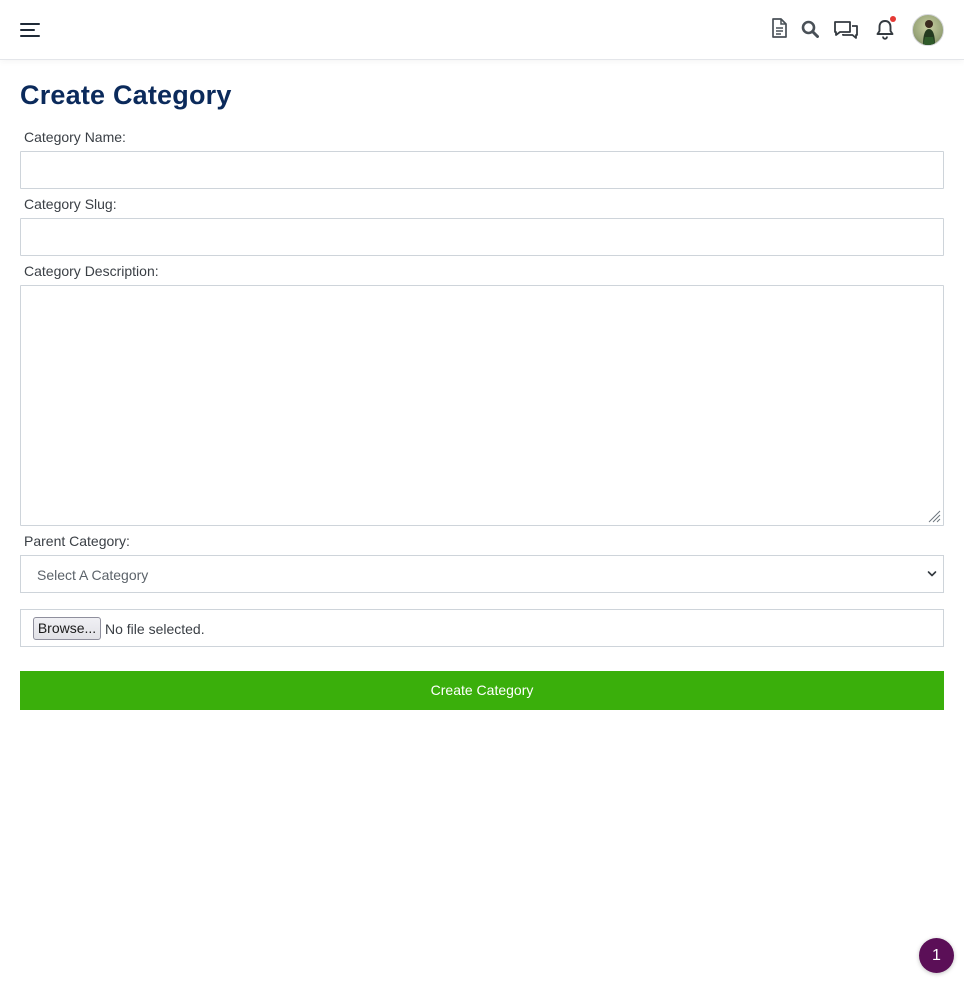 Image resolution: width=964 pixels, height=1005 pixels. I want to click on category-slug-label: Category Slug:, so click(70, 204).